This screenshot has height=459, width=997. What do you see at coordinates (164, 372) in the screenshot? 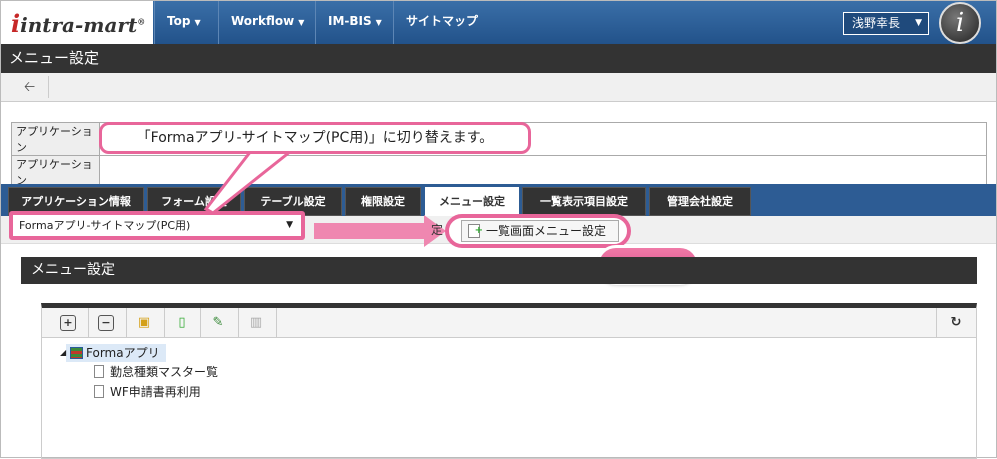
I see `tree-leaf-label: 勤怠種類マスター覧` at bounding box center [164, 372].